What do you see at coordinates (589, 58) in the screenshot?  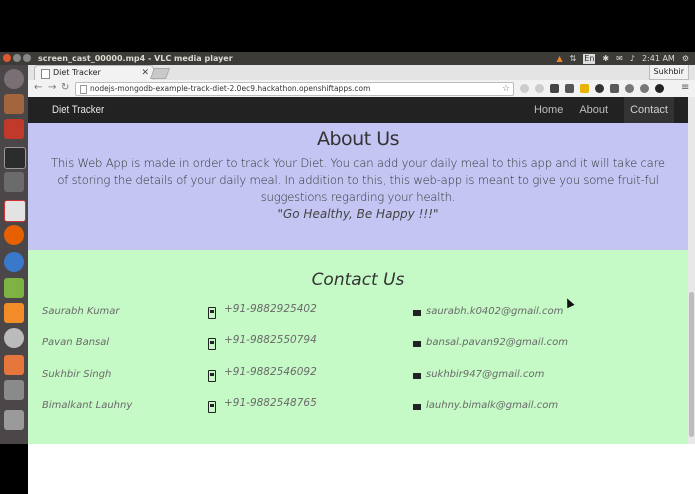 I see `keyboard-indicator: En` at bounding box center [589, 58].